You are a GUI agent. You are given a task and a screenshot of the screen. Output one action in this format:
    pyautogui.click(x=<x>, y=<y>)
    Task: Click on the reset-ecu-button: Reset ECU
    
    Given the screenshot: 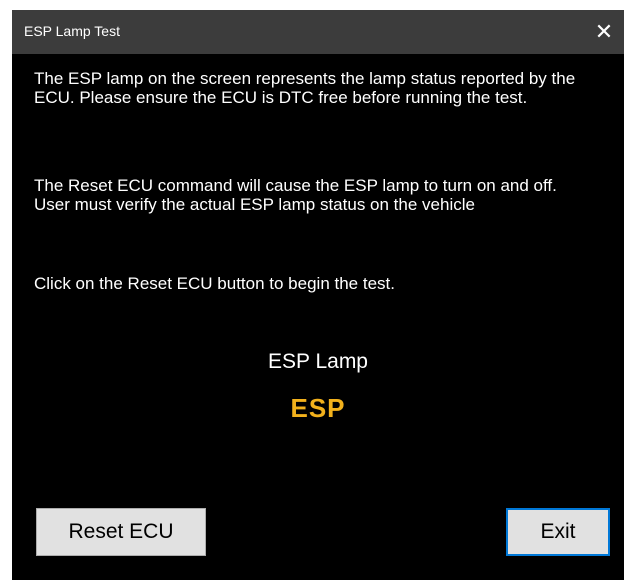 What is the action you would take?
    pyautogui.click(x=121, y=532)
    